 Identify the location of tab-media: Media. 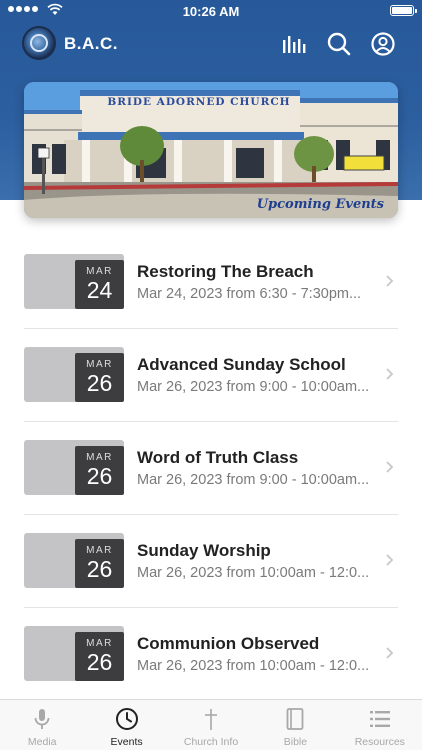
(42, 725).